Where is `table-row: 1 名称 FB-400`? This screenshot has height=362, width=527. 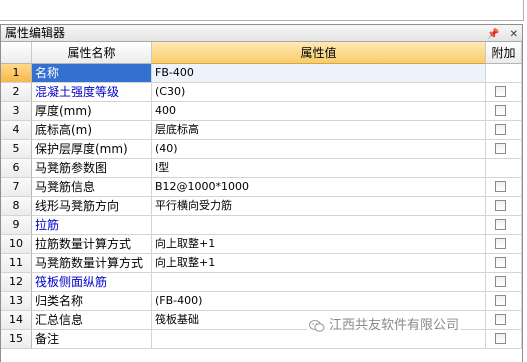 table-row: 1 名称 FB-400 is located at coordinates (261, 73).